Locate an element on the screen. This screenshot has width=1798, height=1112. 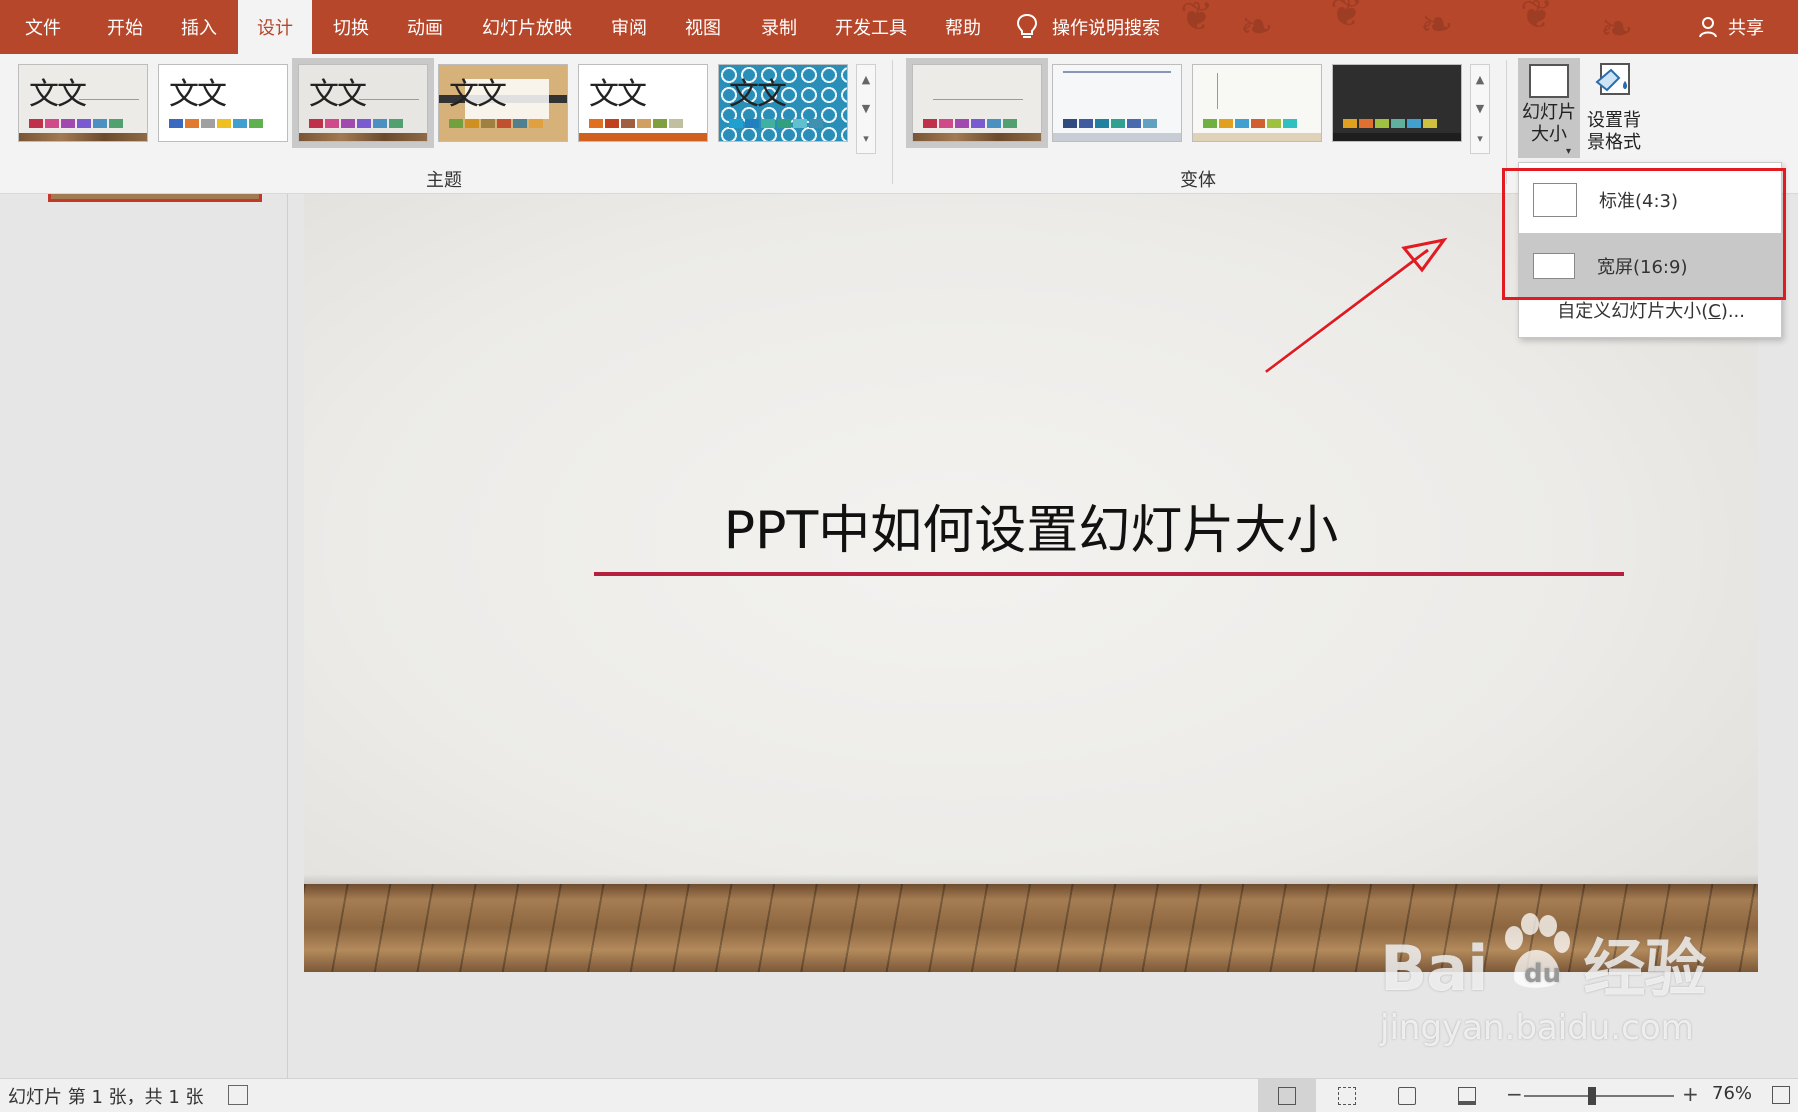
accessibility-check-icon is located at coordinates (238, 1095).